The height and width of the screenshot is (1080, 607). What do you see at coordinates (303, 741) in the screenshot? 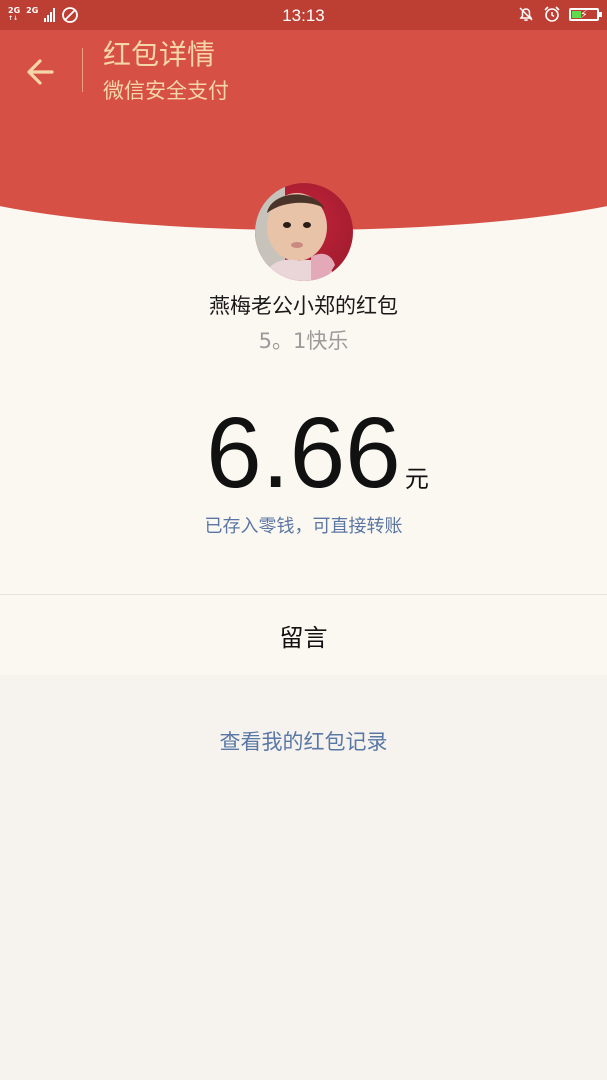
I see `view-records-link: 查看我的红包记录` at bounding box center [303, 741].